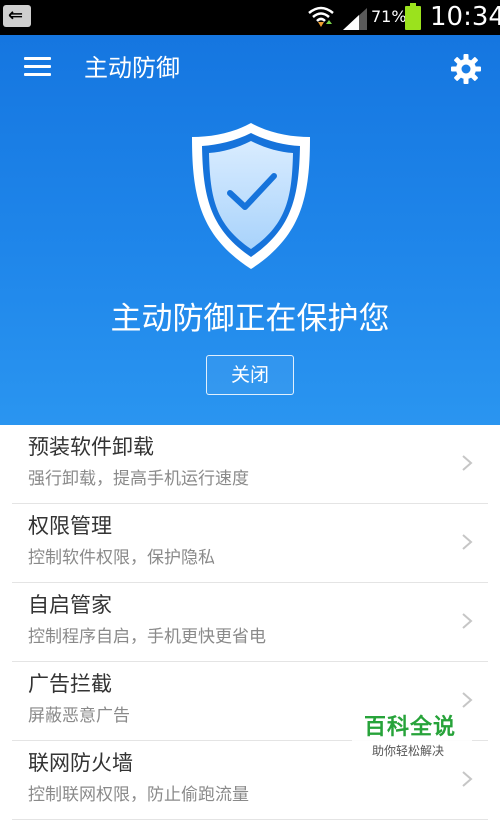  What do you see at coordinates (251, 196) in the screenshot?
I see `shield-check-icon` at bounding box center [251, 196].